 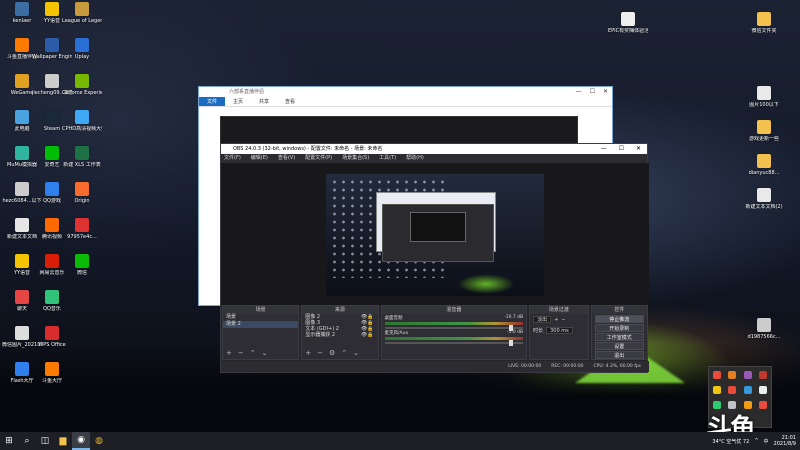 I want to click on chevron-up-icon: ^, so click(x=756, y=441).